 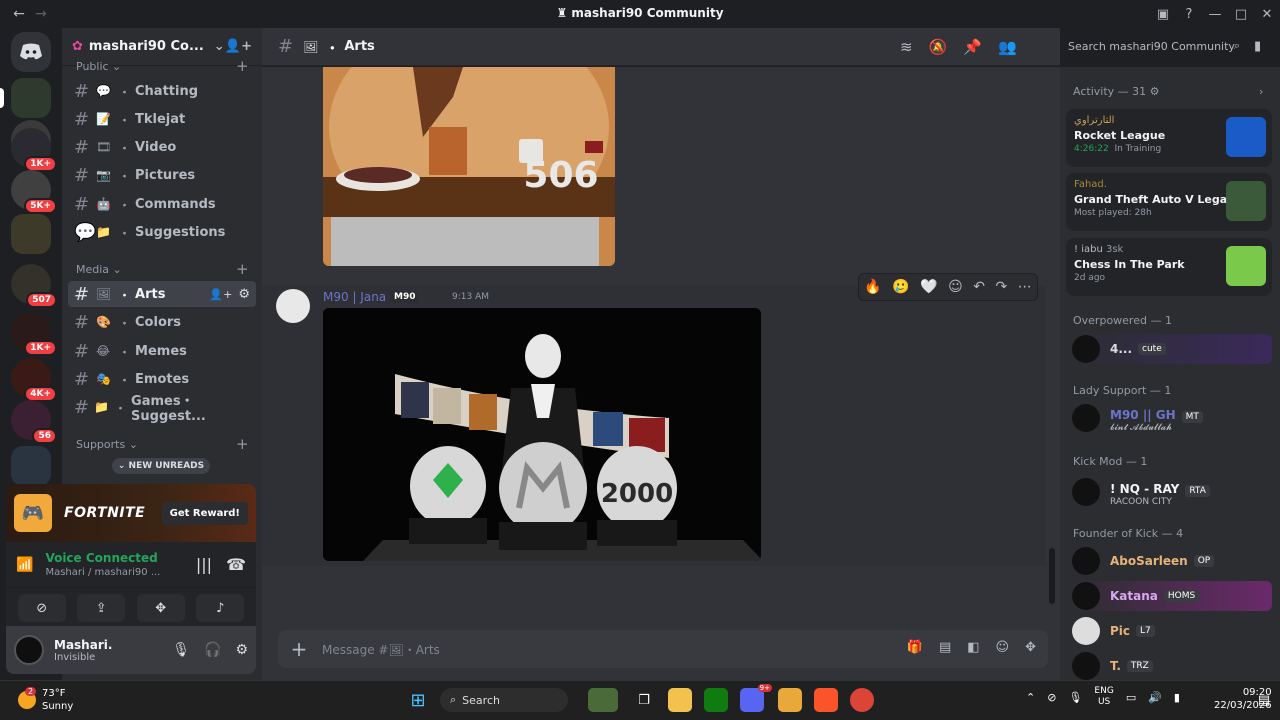 What do you see at coordinates (418, 700) in the screenshot?
I see `windows-start-icon: ⊞` at bounding box center [418, 700].